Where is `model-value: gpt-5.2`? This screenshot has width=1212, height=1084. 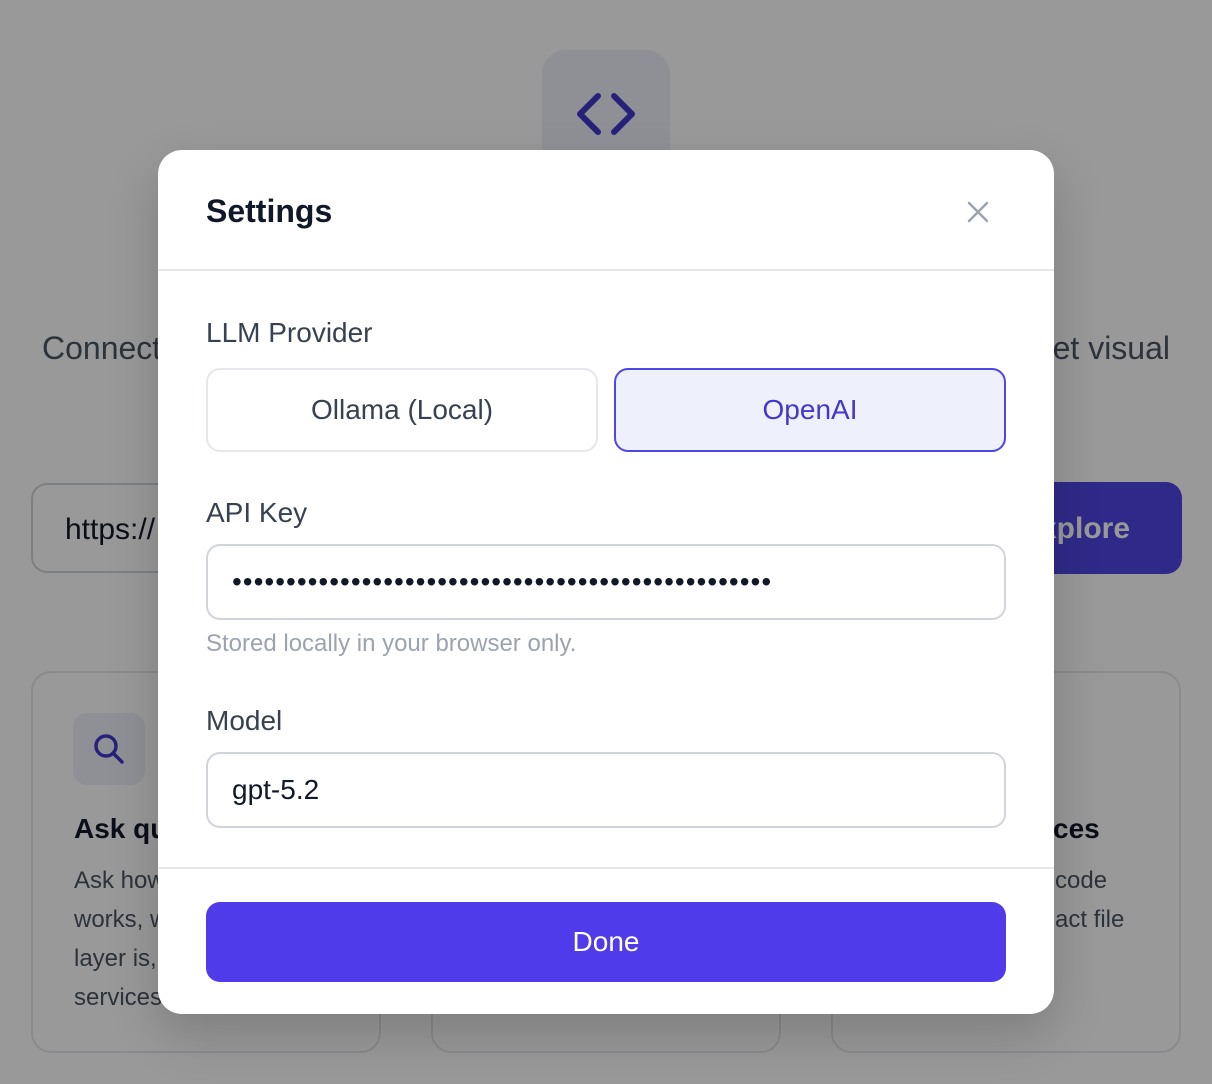 model-value: gpt-5.2 is located at coordinates (276, 789).